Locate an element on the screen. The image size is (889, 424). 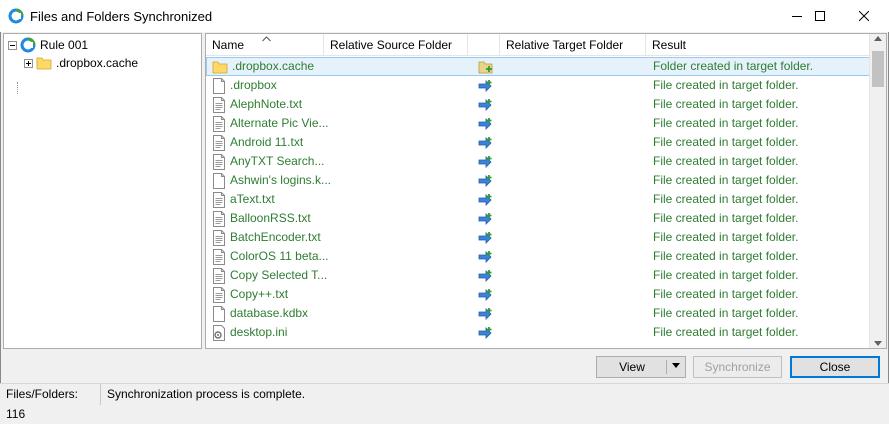
close-button: Close is located at coordinates (835, 367).